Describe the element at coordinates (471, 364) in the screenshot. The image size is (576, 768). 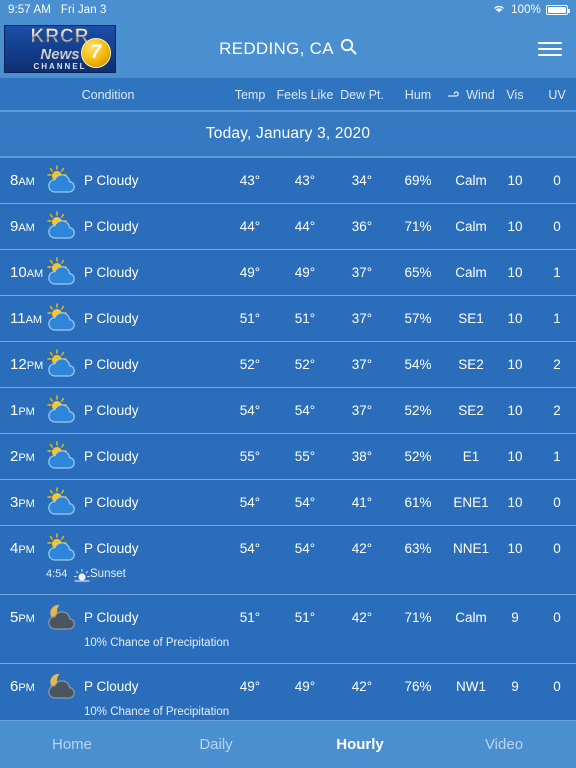
I see `cell-wind: SE2` at that location.